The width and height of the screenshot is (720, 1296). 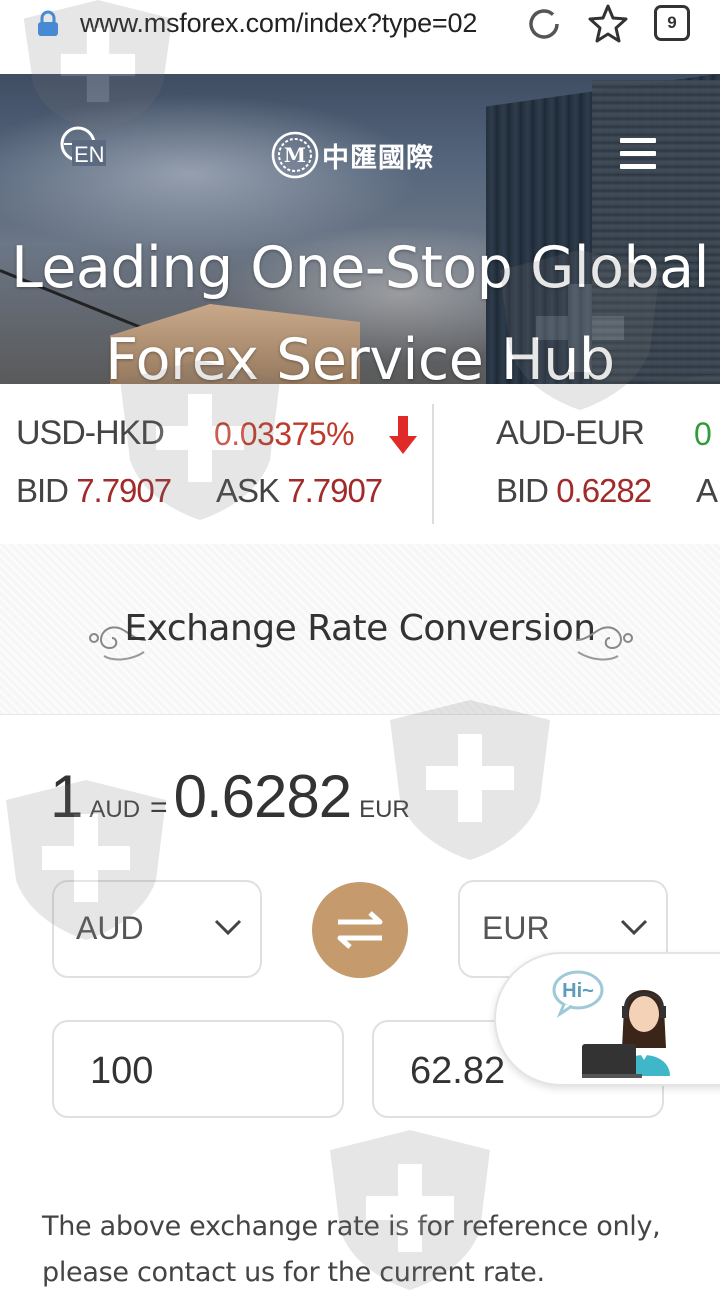 What do you see at coordinates (110, 928) in the screenshot?
I see `from-currency-value: AUD` at bounding box center [110, 928].